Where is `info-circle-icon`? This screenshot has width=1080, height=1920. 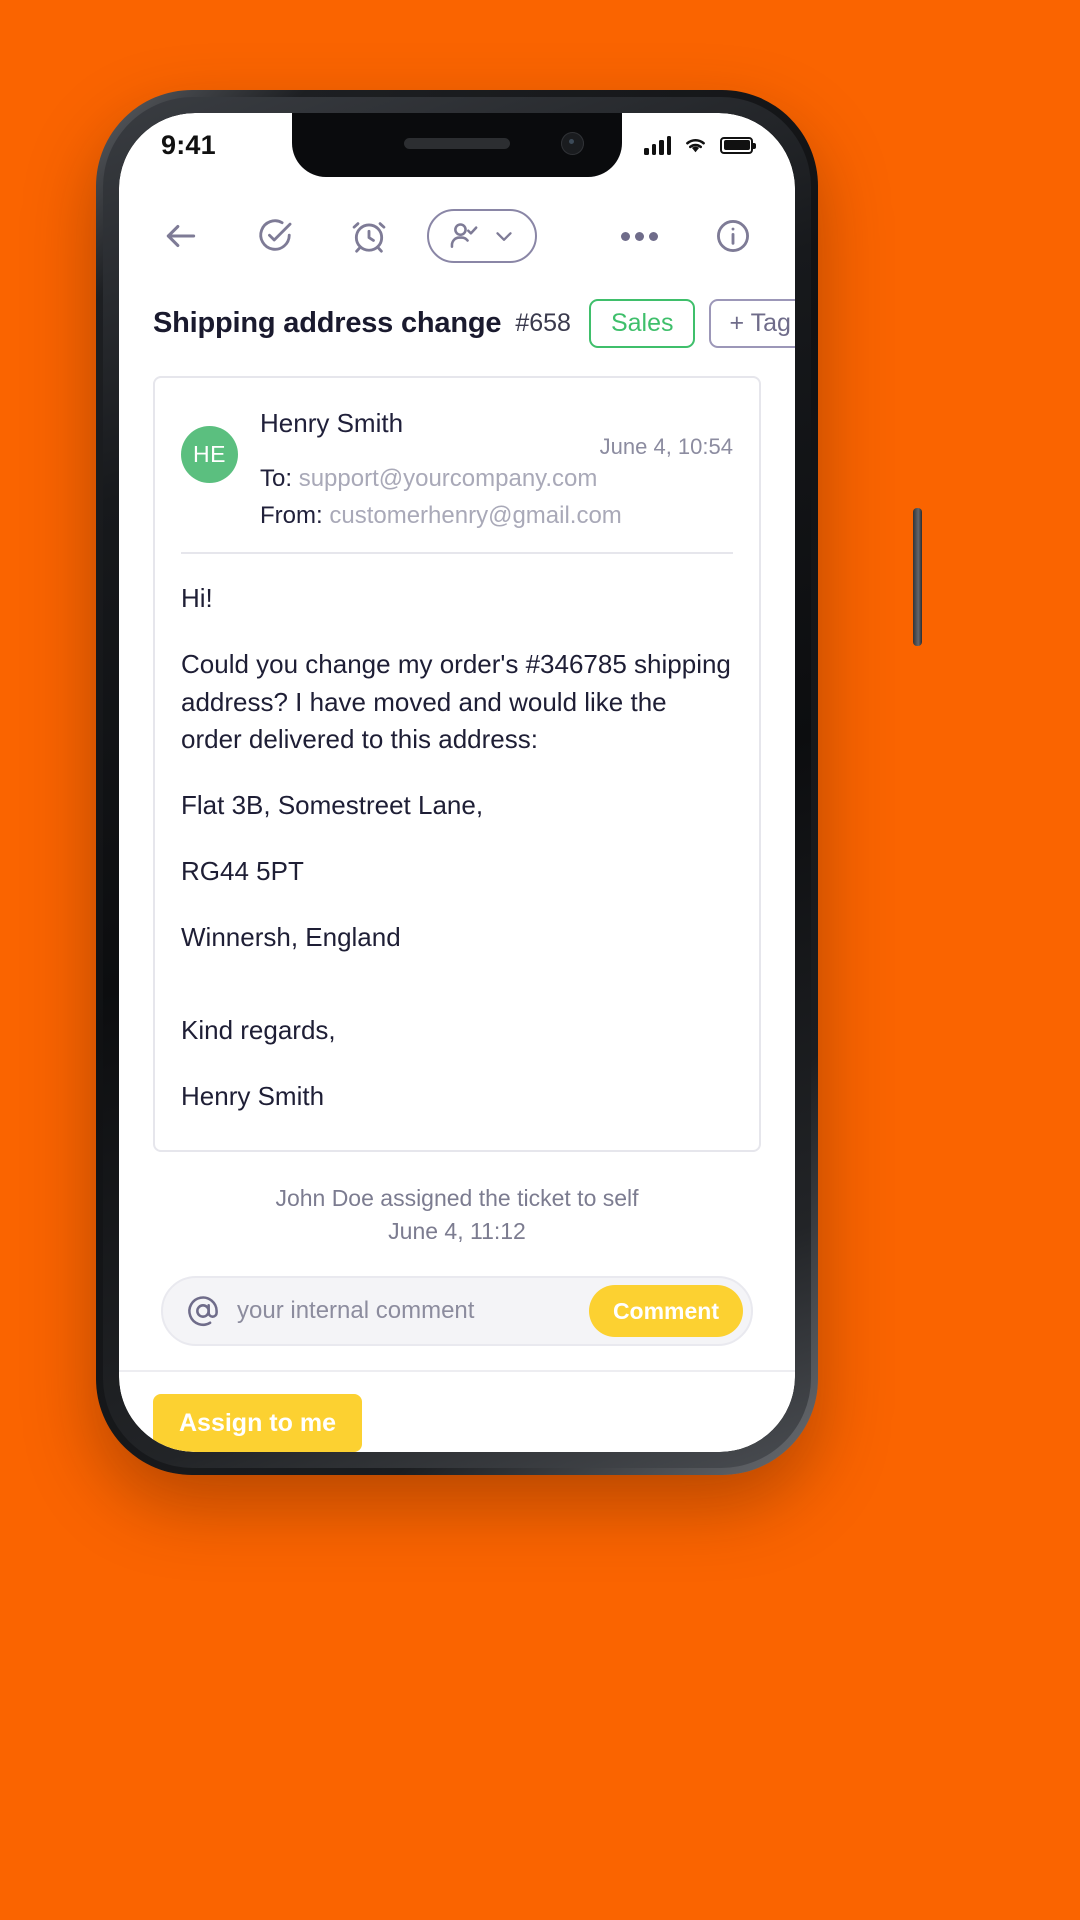
info-circle-icon is located at coordinates (733, 236).